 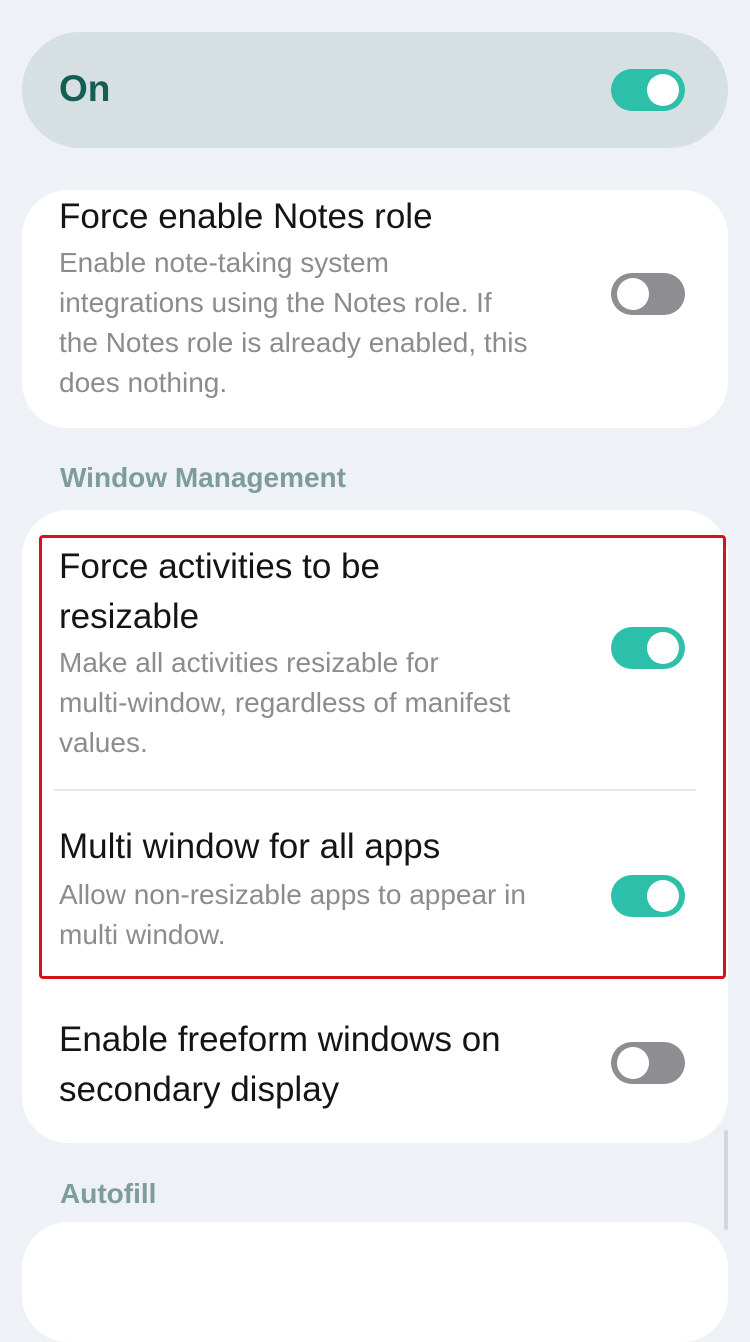 What do you see at coordinates (375, 90) in the screenshot?
I see `master-switch-bar: On` at bounding box center [375, 90].